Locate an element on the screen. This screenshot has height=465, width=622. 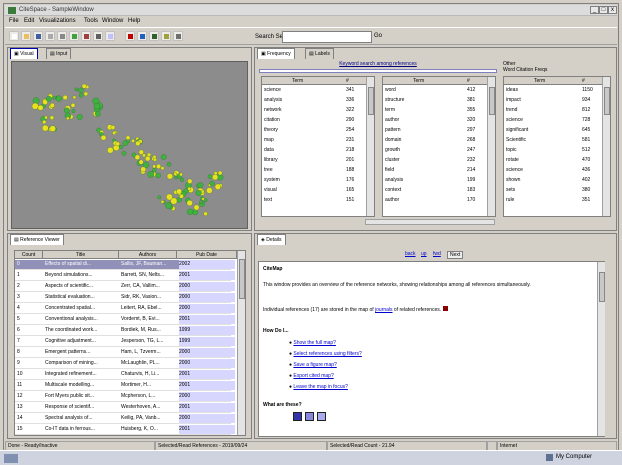
tab-reference-viewer: ▤ Reference Viewer is located at coordinates (37, 239).